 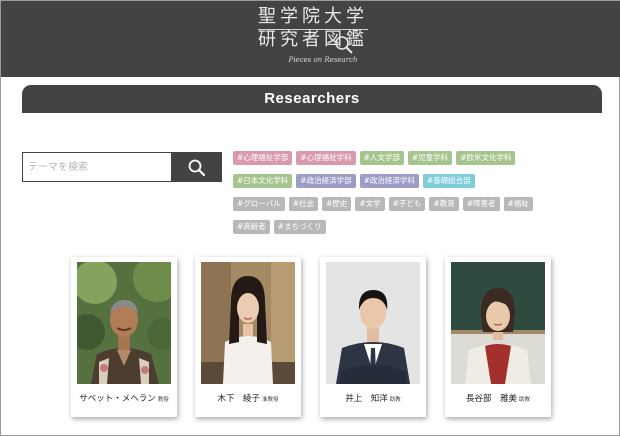 I want to click on tag-link: #教育, so click(x=444, y=204).